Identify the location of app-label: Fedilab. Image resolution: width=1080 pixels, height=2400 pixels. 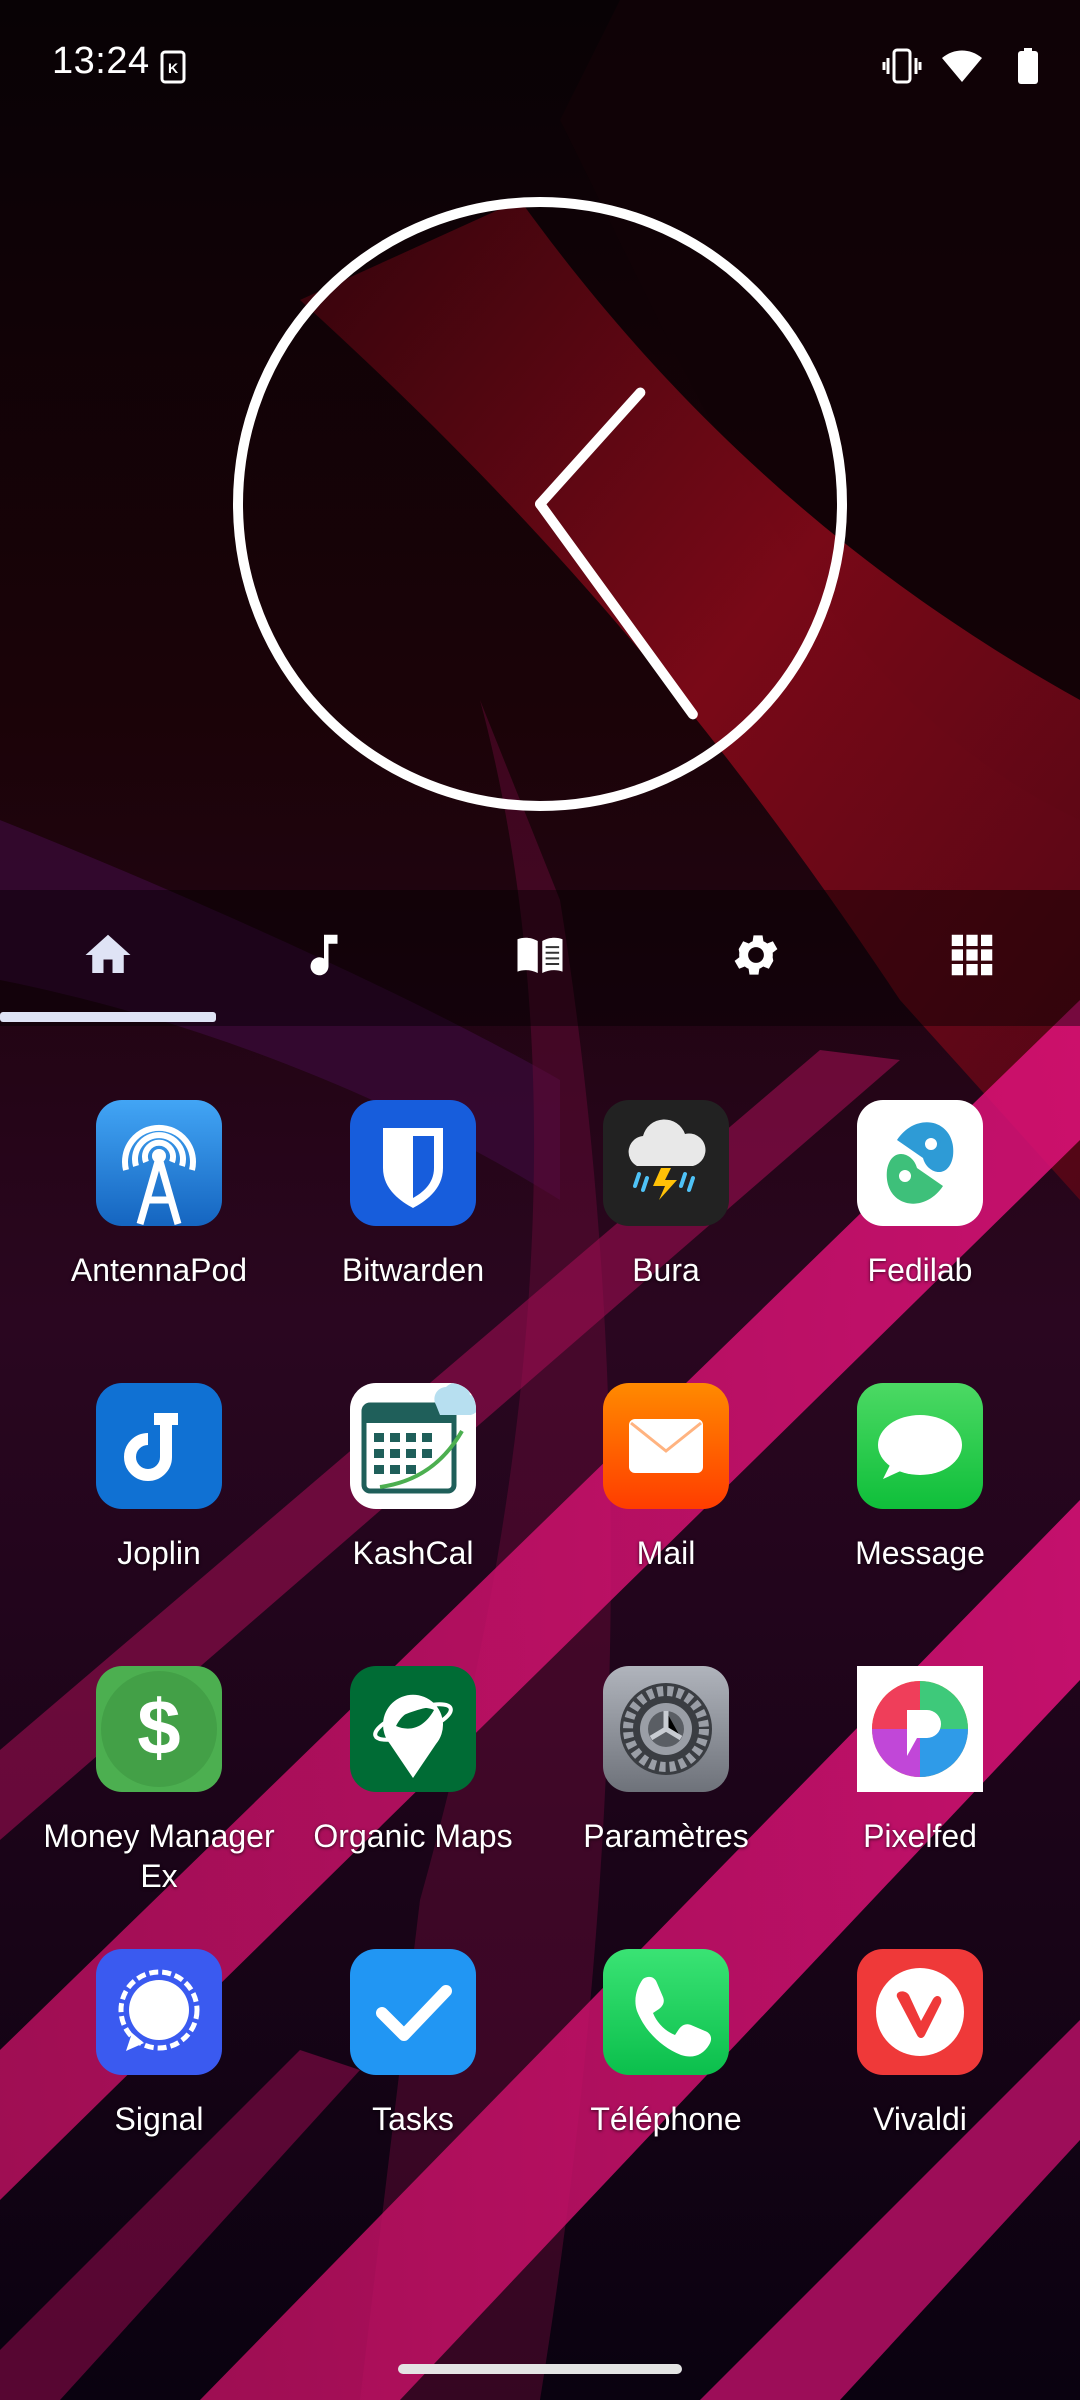
(920, 1270).